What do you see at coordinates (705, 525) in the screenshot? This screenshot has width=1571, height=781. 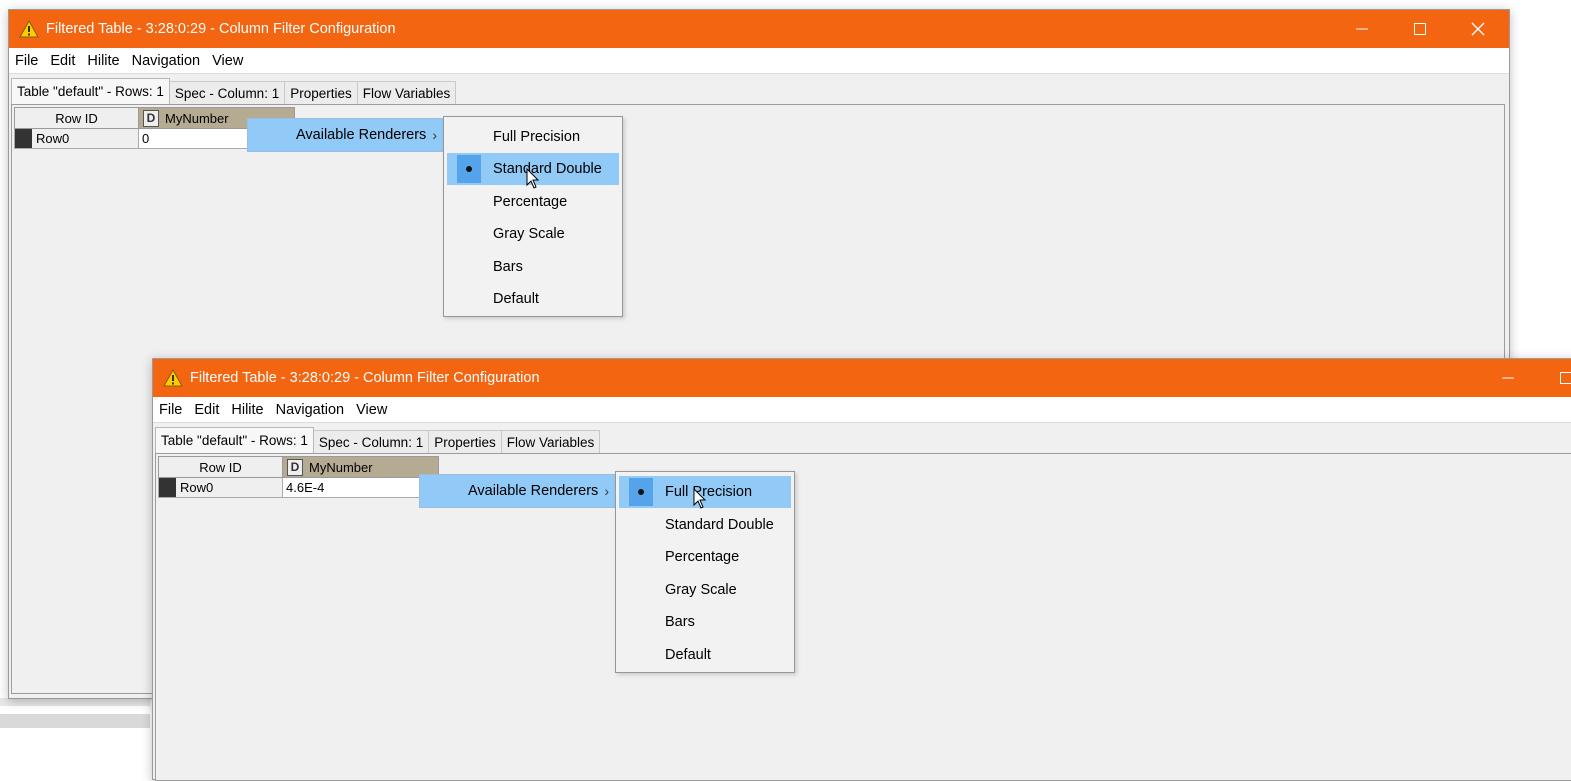 I see `renderer-standard-double: Standard Double` at bounding box center [705, 525].